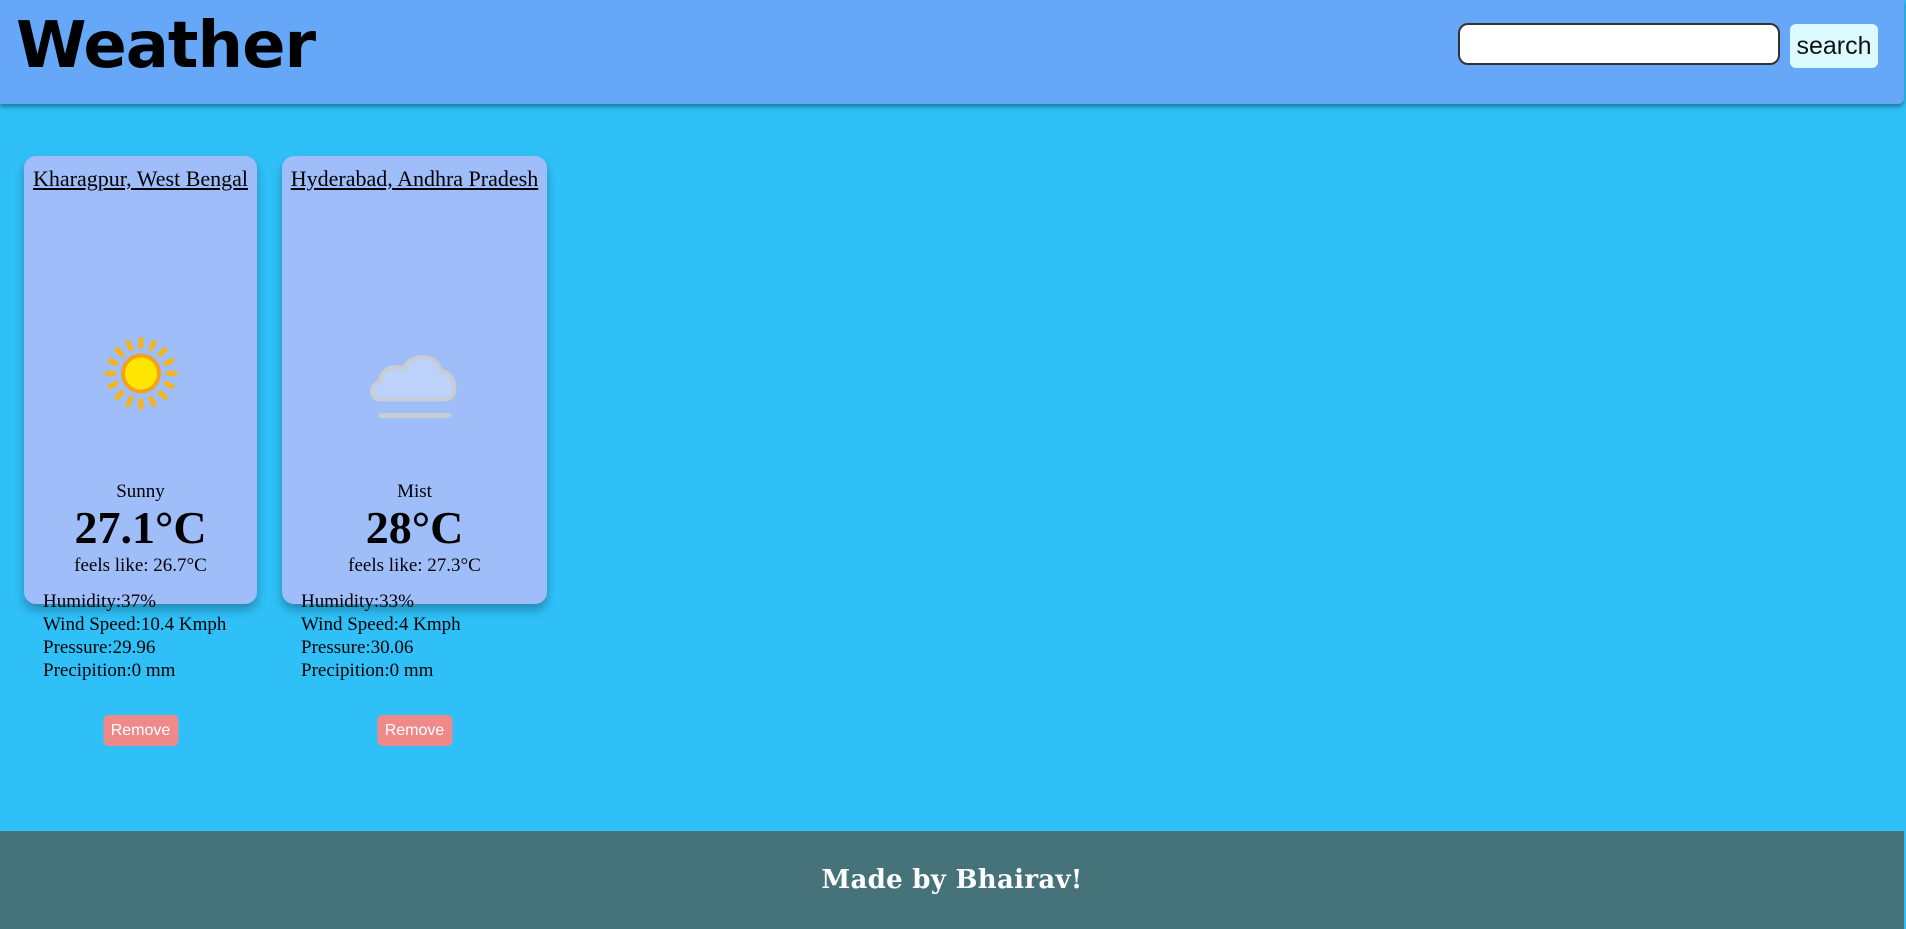 The width and height of the screenshot is (1906, 929). Describe the element at coordinates (166, 46) in the screenshot. I see `app-title: Weather` at that location.